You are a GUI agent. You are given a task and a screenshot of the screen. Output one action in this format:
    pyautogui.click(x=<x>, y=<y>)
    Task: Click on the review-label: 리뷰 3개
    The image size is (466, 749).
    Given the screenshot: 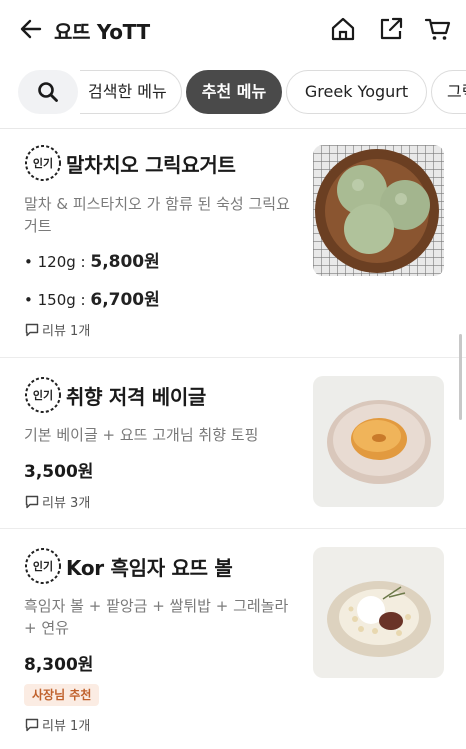 What is the action you would take?
    pyautogui.click(x=66, y=503)
    